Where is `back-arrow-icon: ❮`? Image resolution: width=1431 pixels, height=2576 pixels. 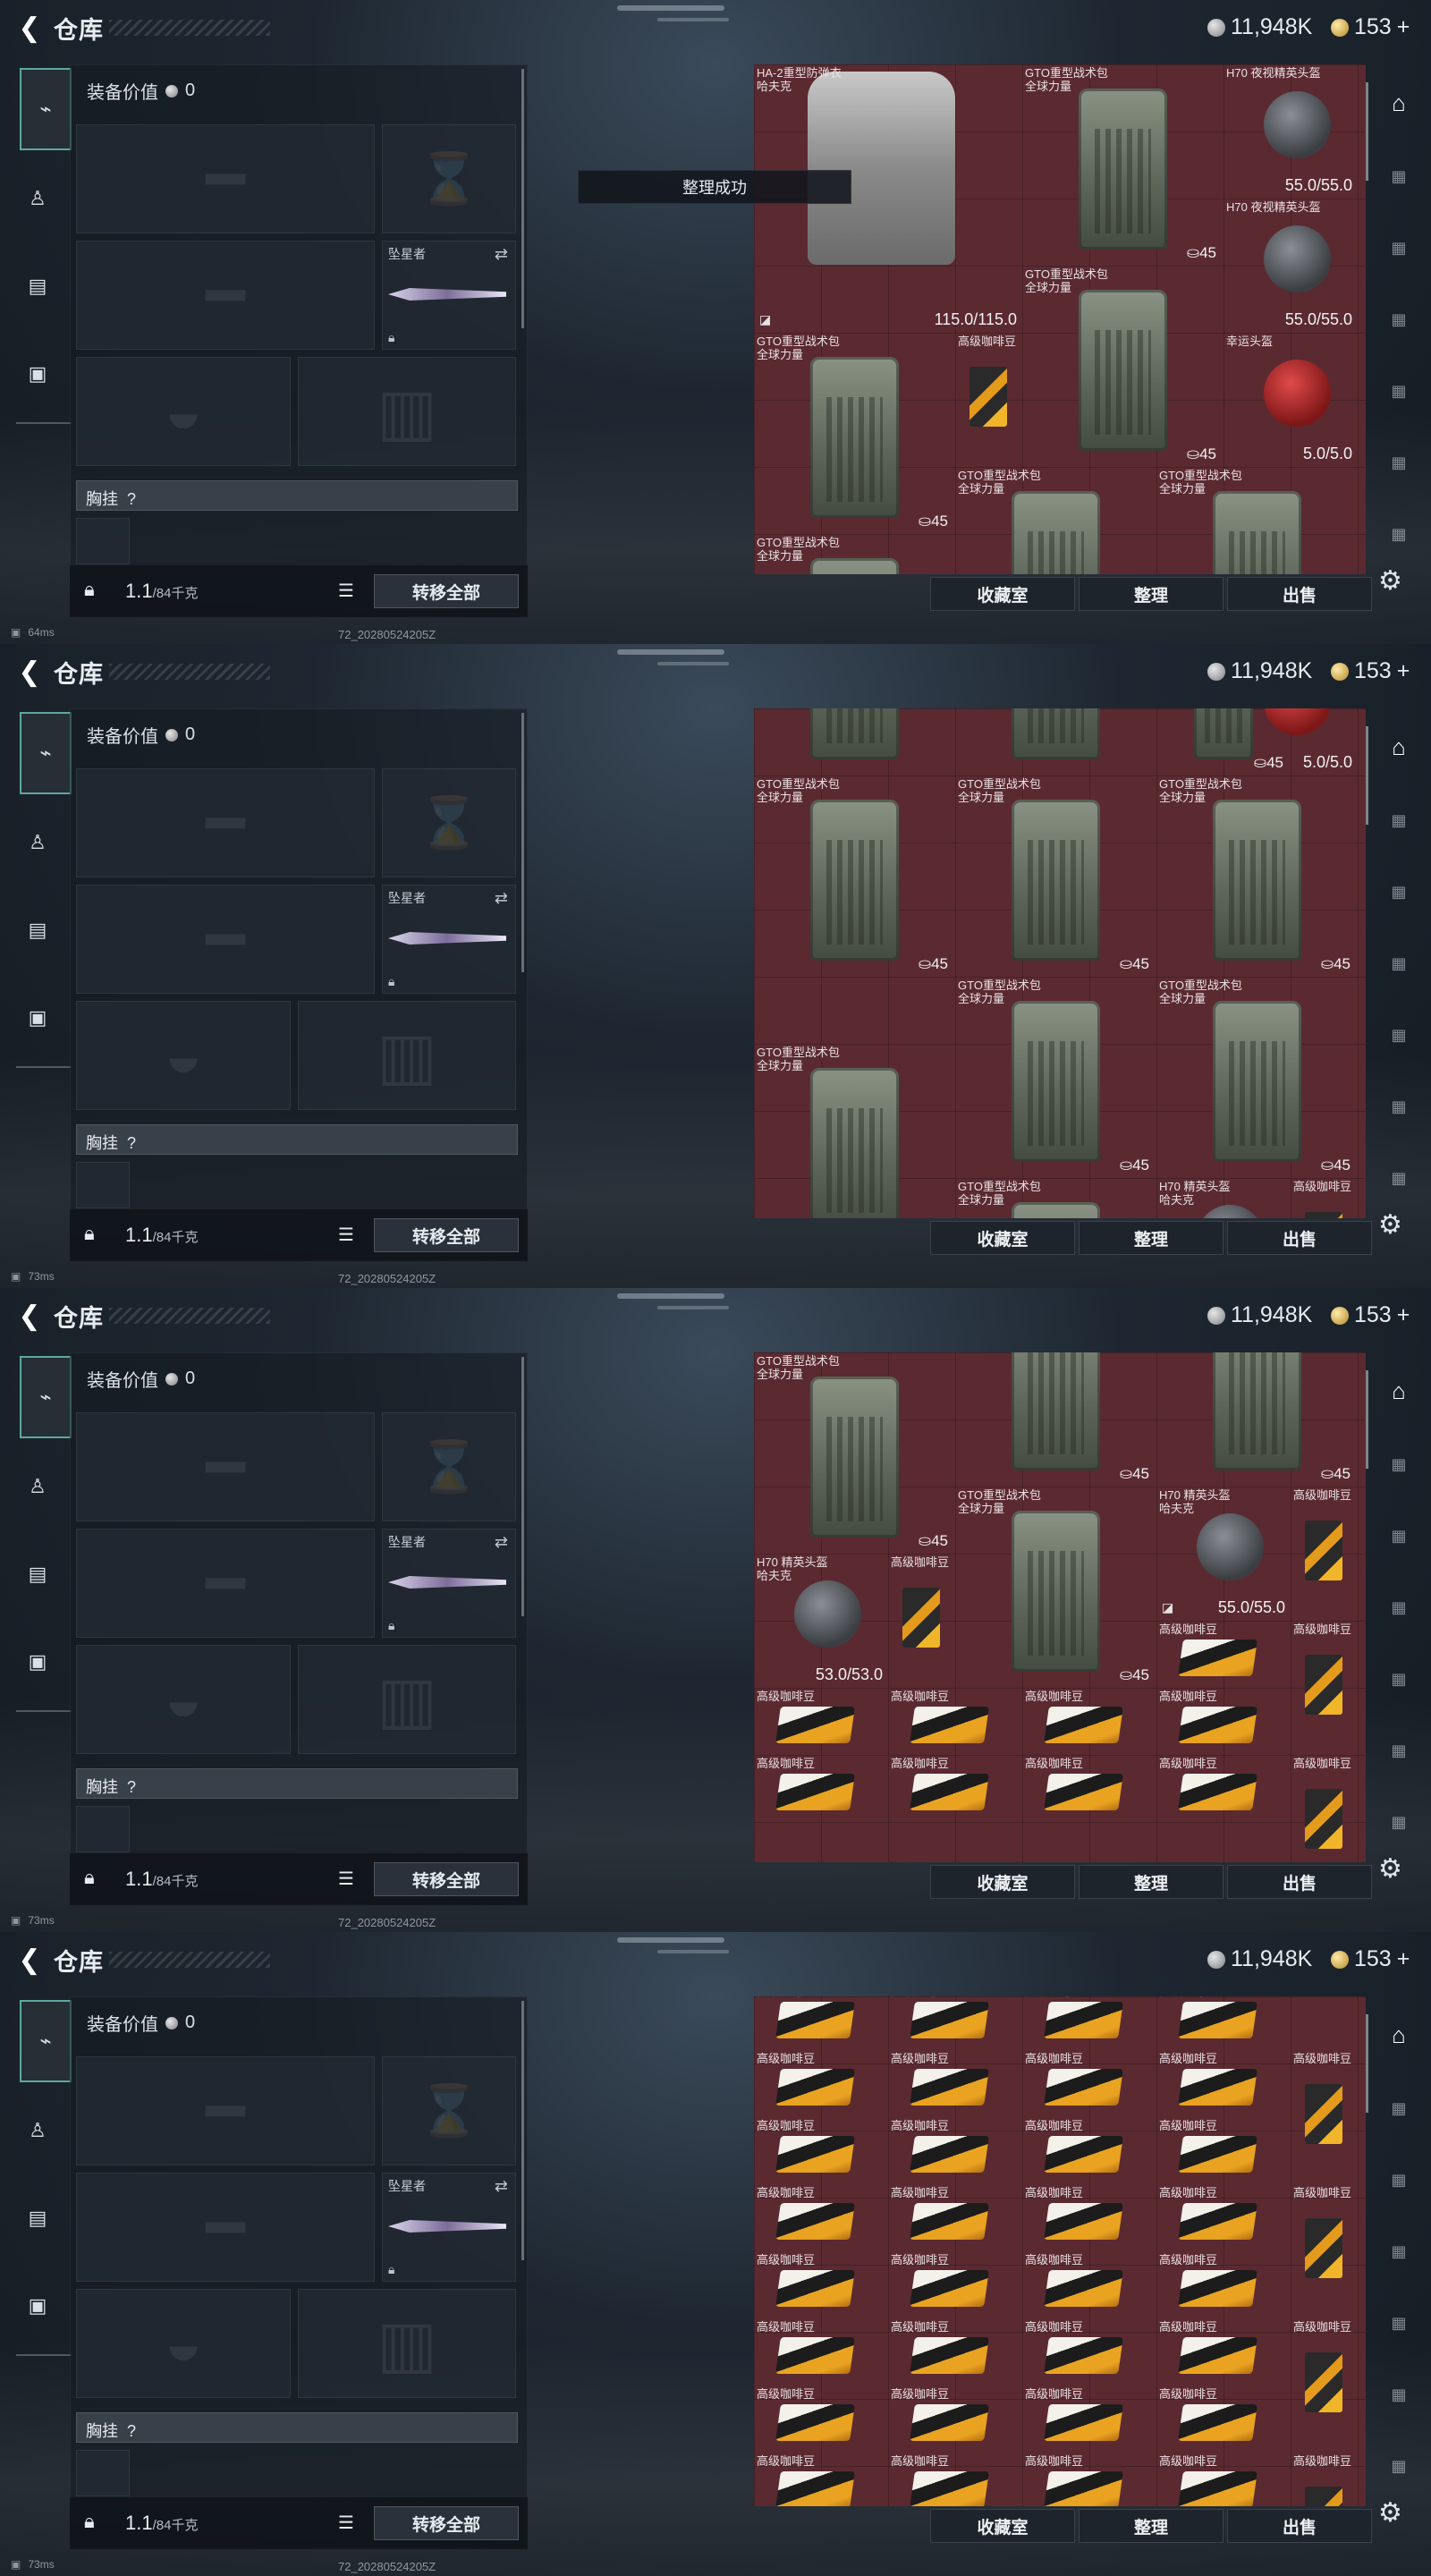
back-arrow-icon: ❮ is located at coordinates (30, 1960).